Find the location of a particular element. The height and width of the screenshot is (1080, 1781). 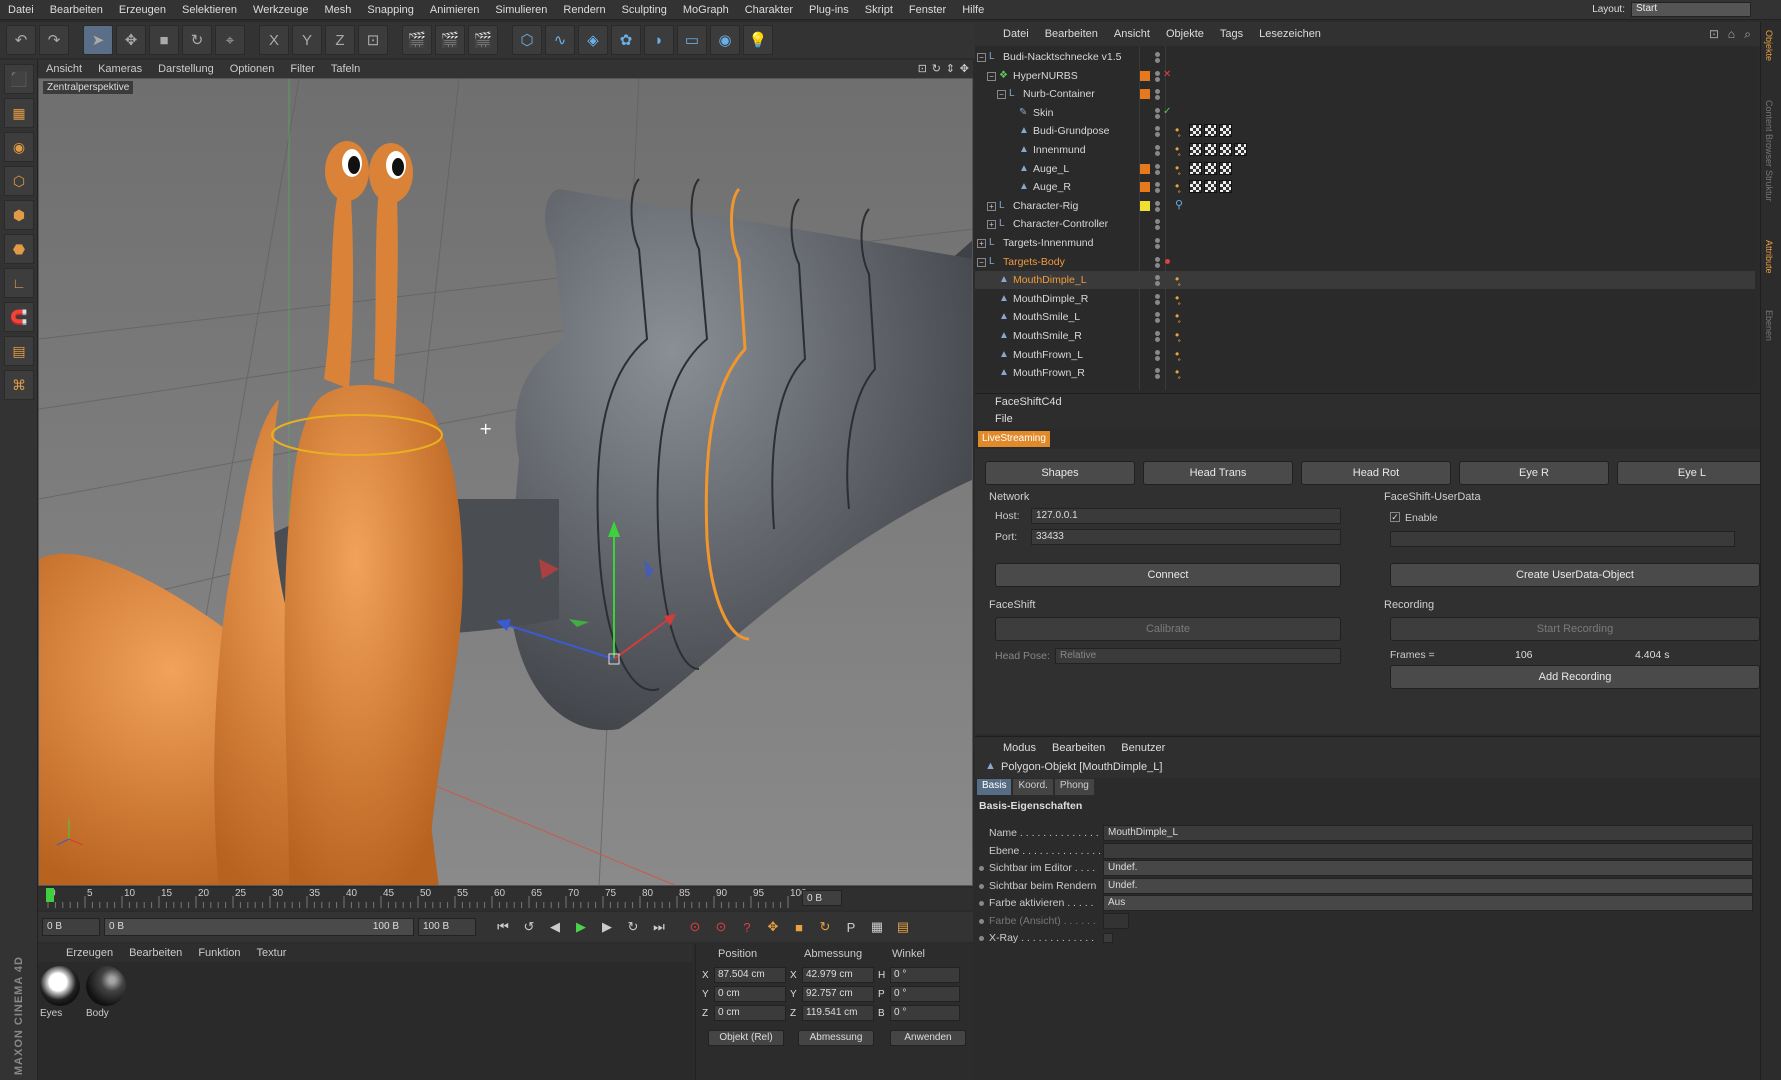

viewport-menu-optionen: Optionen is located at coordinates (252, 69).